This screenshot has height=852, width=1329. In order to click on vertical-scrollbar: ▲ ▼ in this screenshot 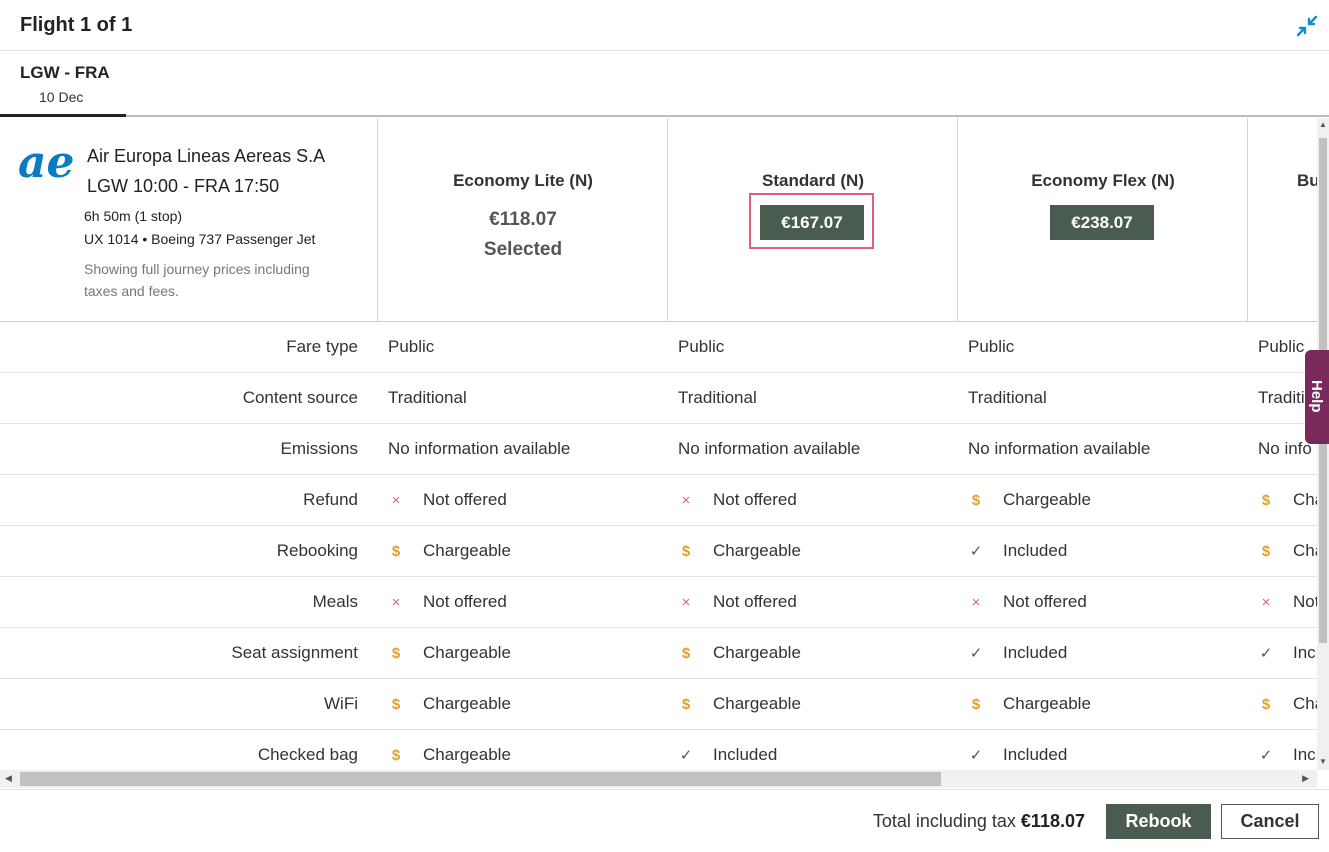, I will do `click(1323, 444)`.